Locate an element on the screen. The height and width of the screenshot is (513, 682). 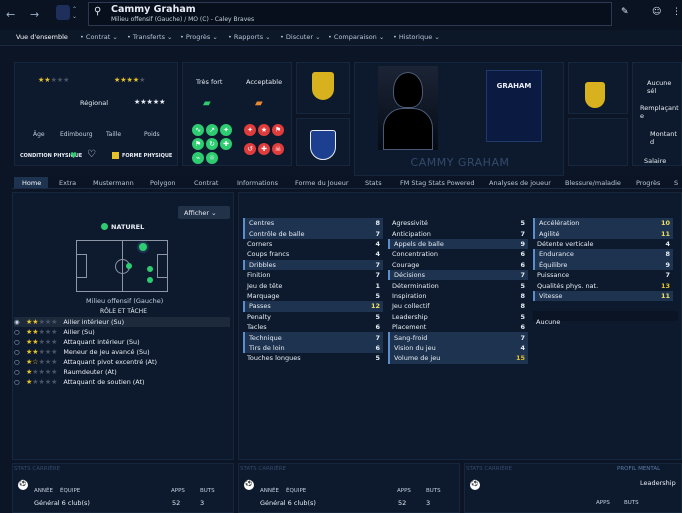
caley-braves-crest-icon is located at coordinates (323, 145).